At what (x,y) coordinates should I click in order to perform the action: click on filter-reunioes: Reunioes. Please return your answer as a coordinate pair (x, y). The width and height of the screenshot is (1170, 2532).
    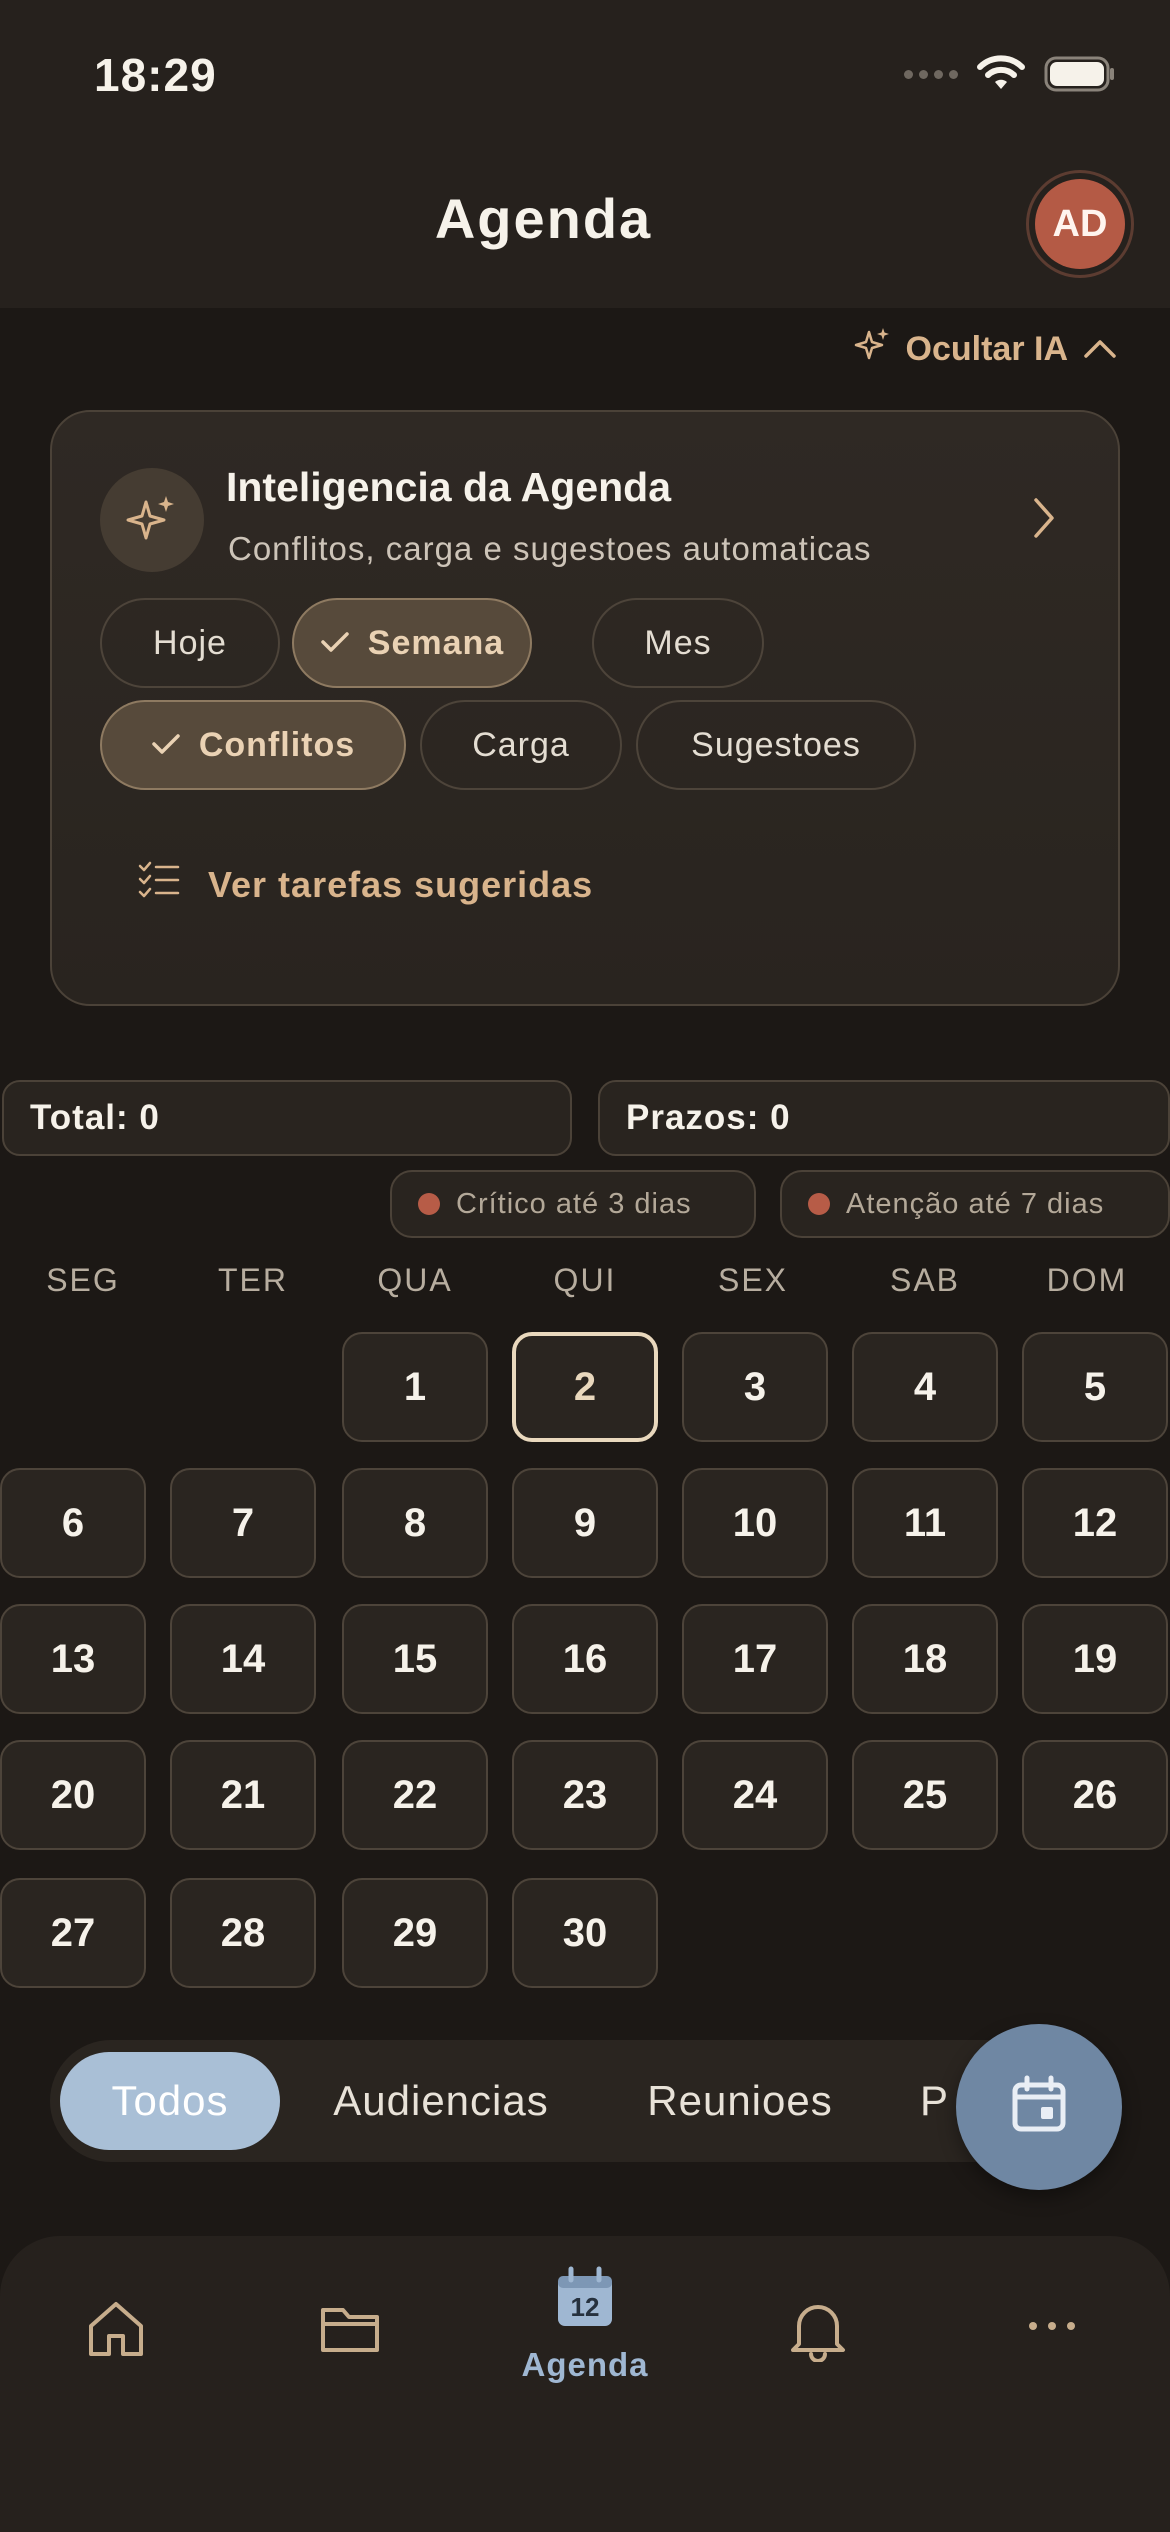
    Looking at the image, I should click on (740, 2101).